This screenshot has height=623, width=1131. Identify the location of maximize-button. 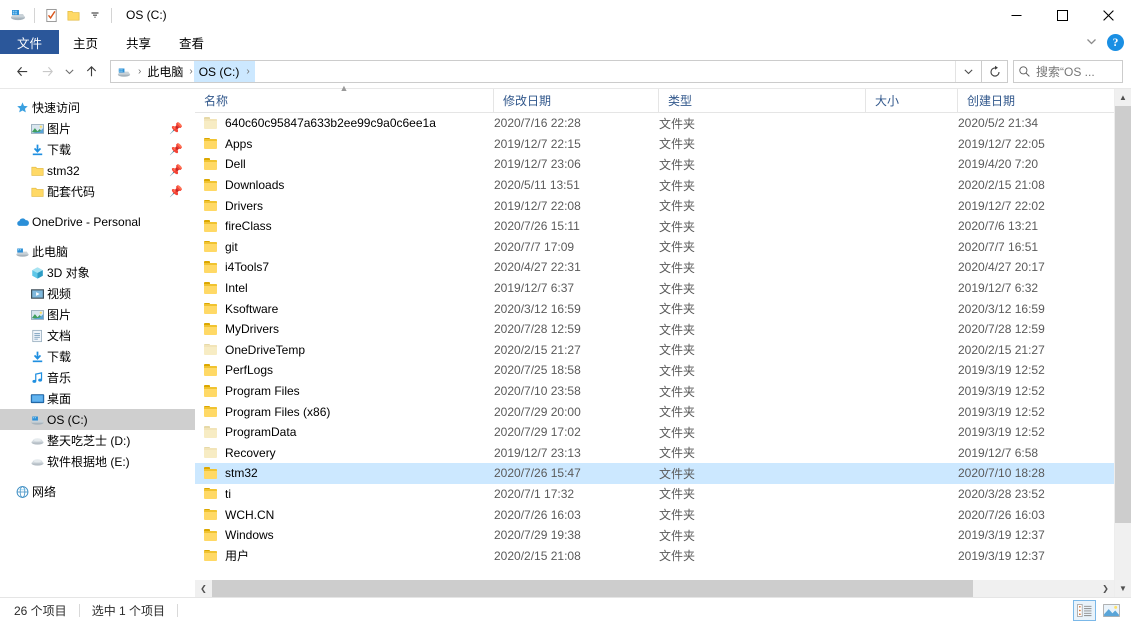
(1062, 15).